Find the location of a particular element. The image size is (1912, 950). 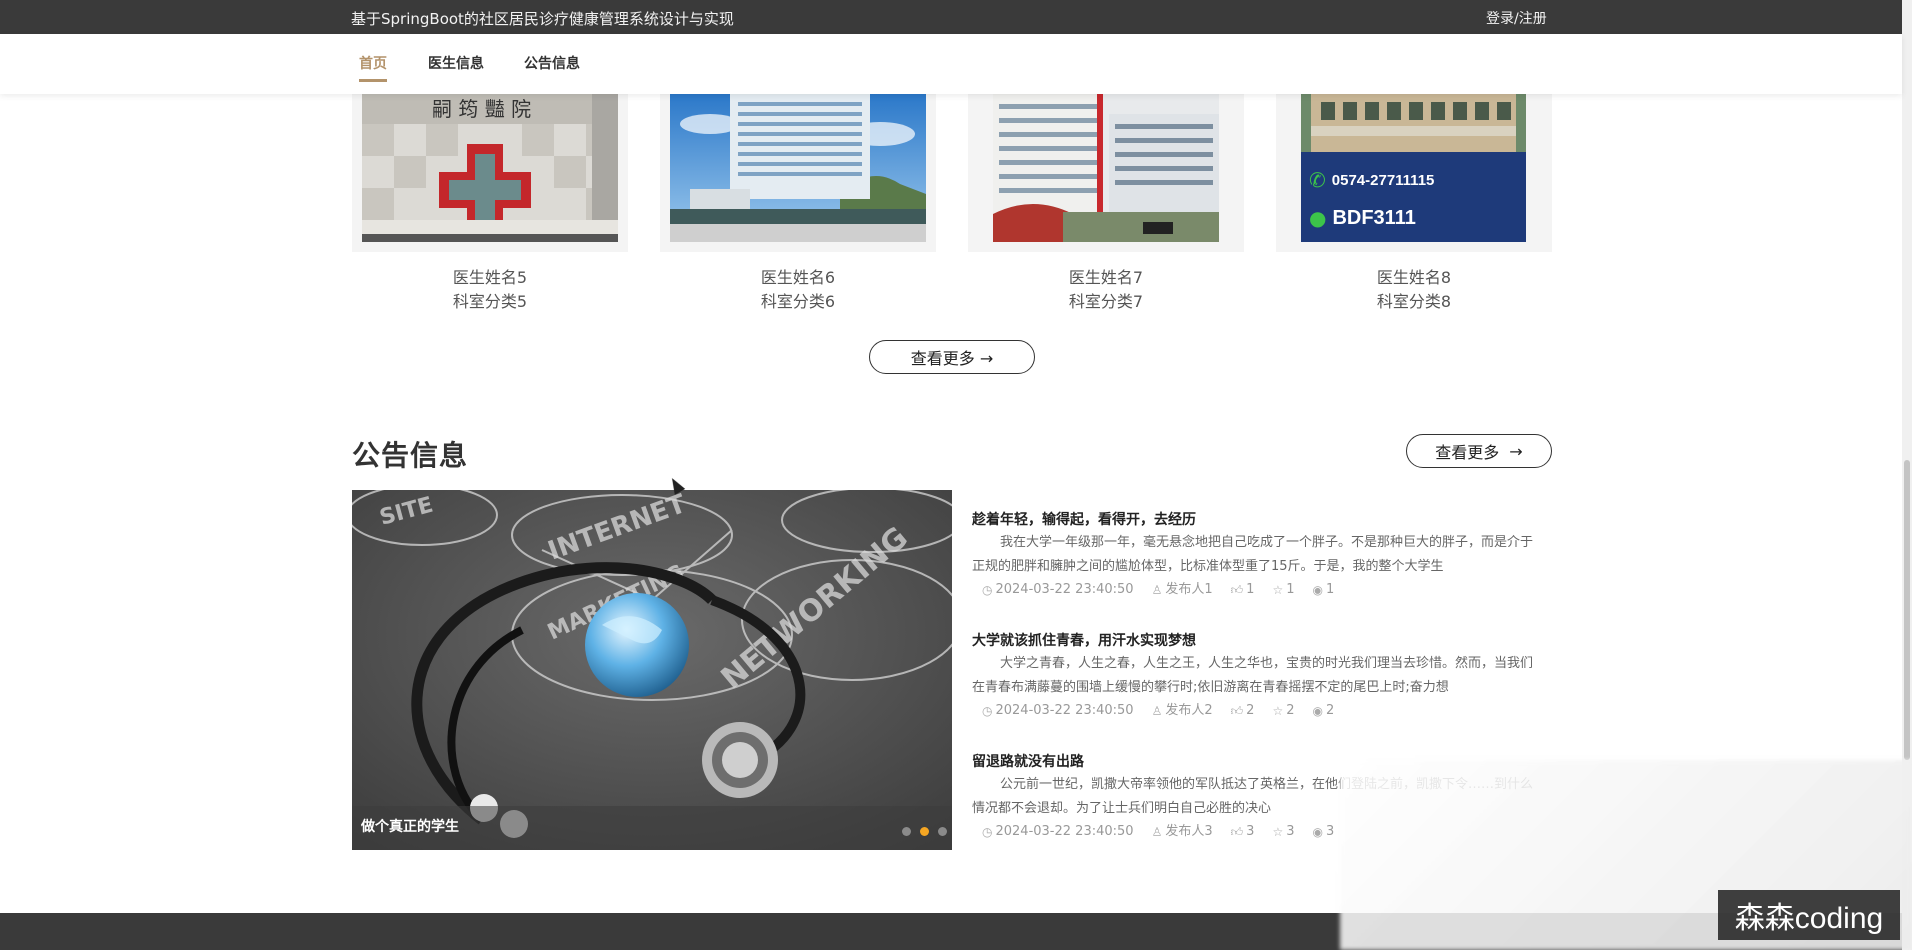

news-views: 2 is located at coordinates (1330, 710).